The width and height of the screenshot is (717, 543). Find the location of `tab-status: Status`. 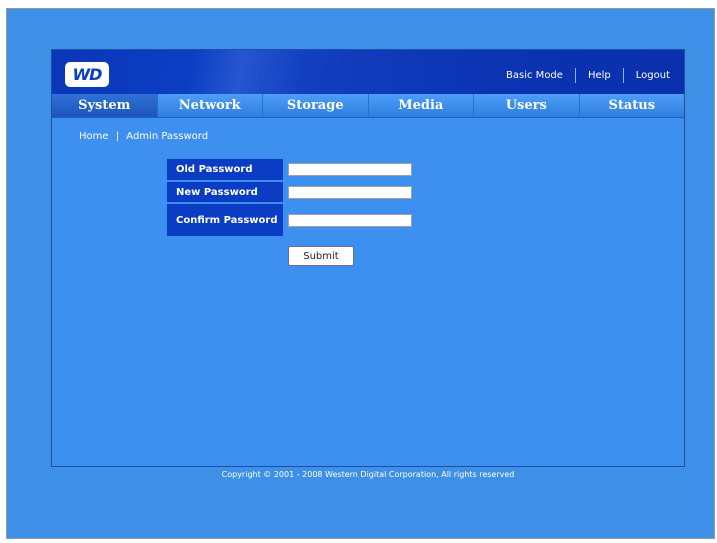

tab-status: Status is located at coordinates (632, 105).